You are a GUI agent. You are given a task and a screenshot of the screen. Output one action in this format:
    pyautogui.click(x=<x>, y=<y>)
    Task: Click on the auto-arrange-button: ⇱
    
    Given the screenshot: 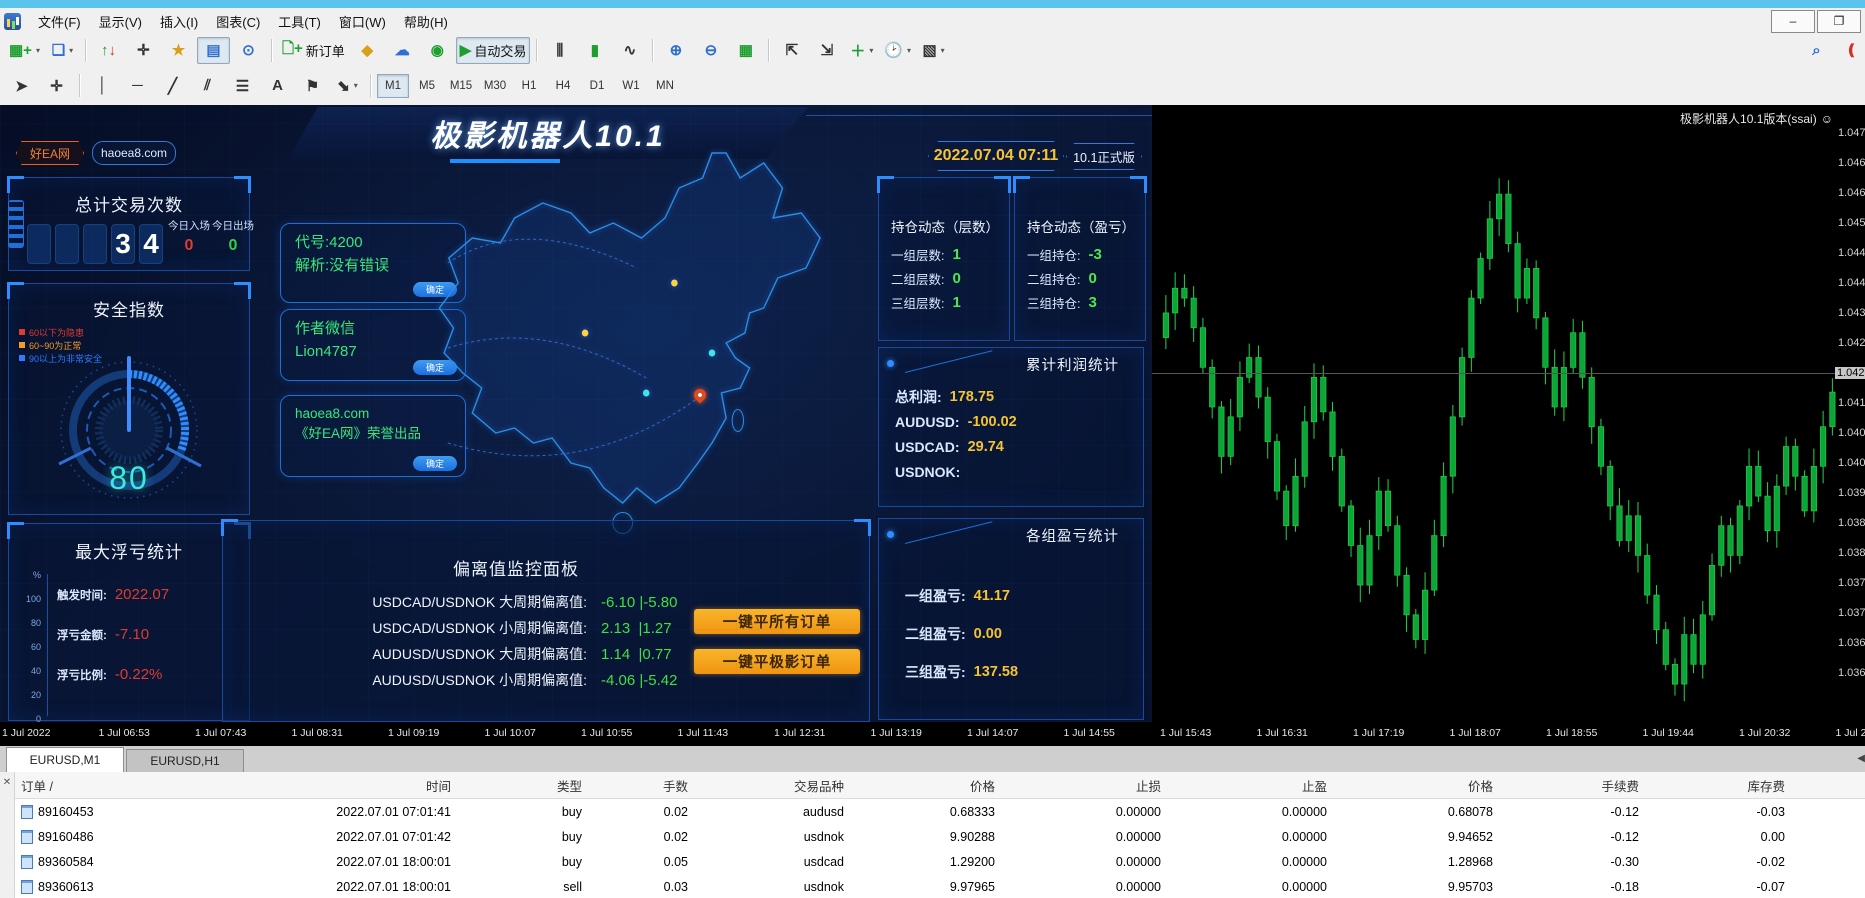 What is the action you would take?
    pyautogui.click(x=791, y=50)
    